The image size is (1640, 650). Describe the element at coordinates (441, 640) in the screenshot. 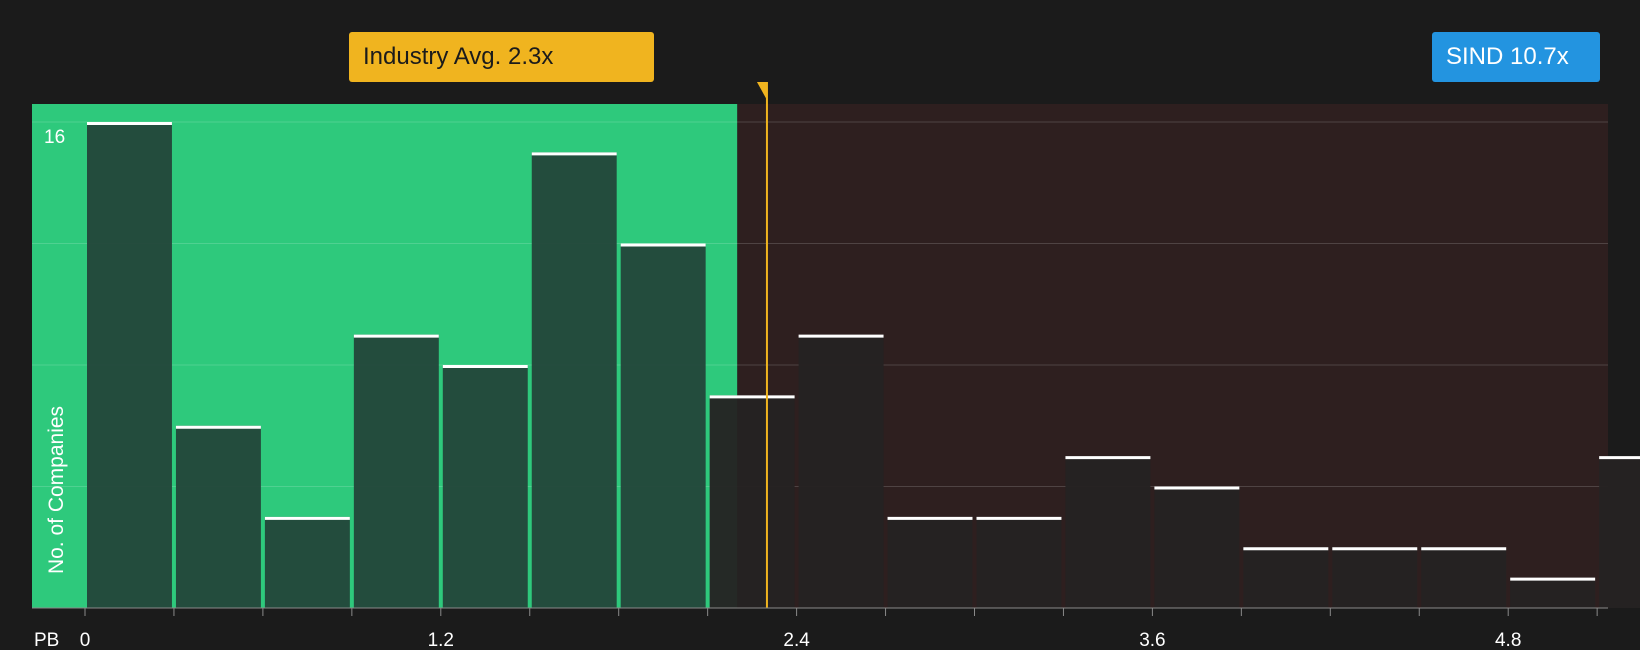

I see `x-tick-label-1: 1.2` at that location.